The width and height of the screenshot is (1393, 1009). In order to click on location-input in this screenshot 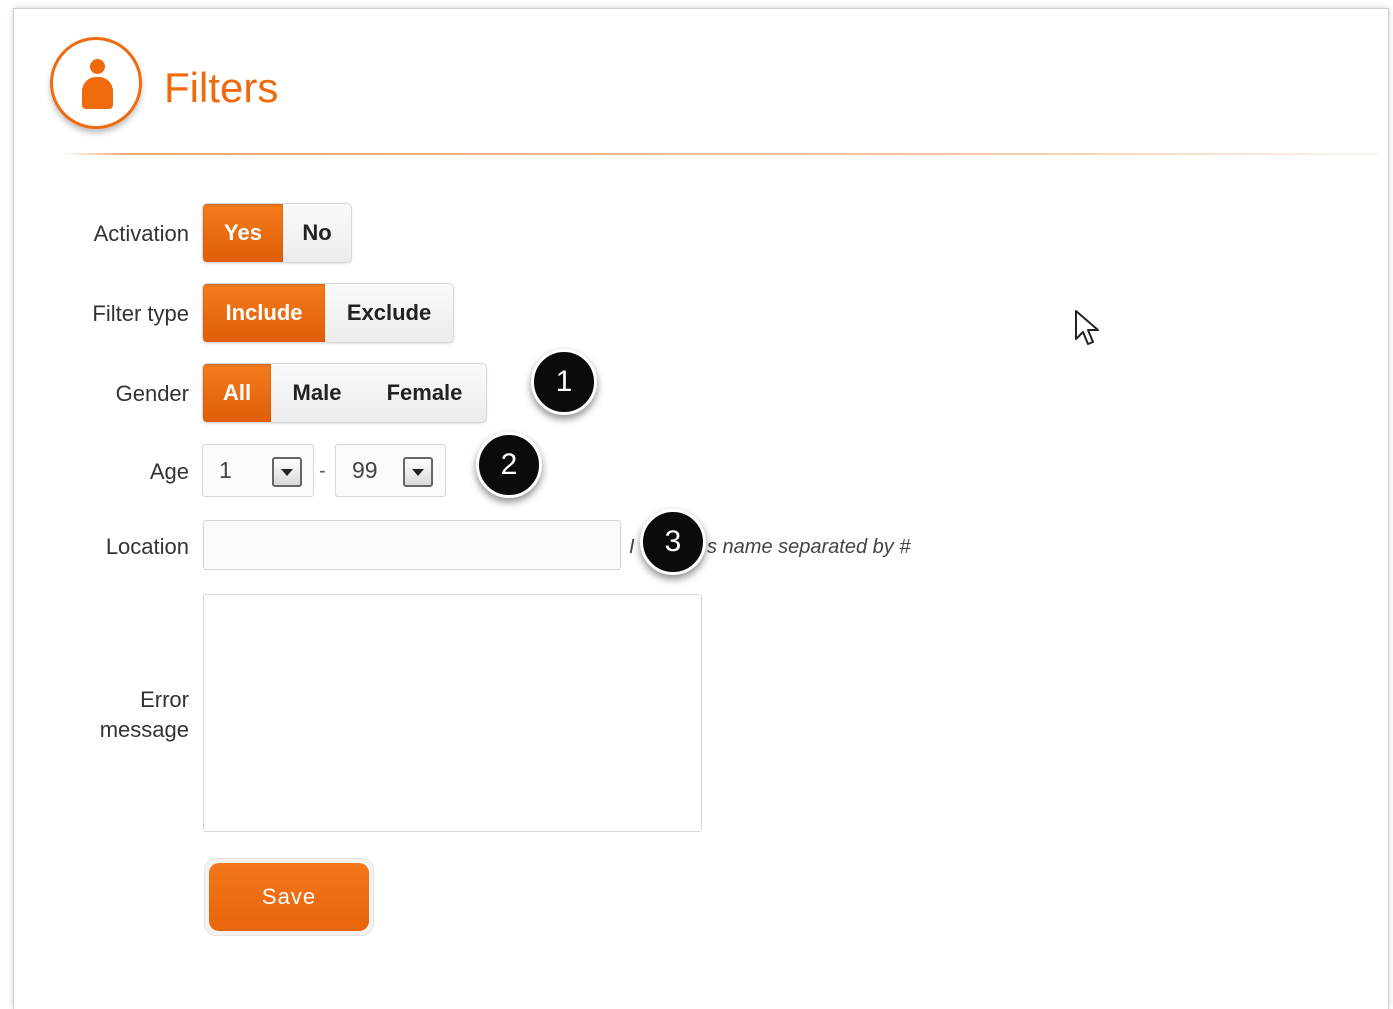, I will do `click(412, 545)`.